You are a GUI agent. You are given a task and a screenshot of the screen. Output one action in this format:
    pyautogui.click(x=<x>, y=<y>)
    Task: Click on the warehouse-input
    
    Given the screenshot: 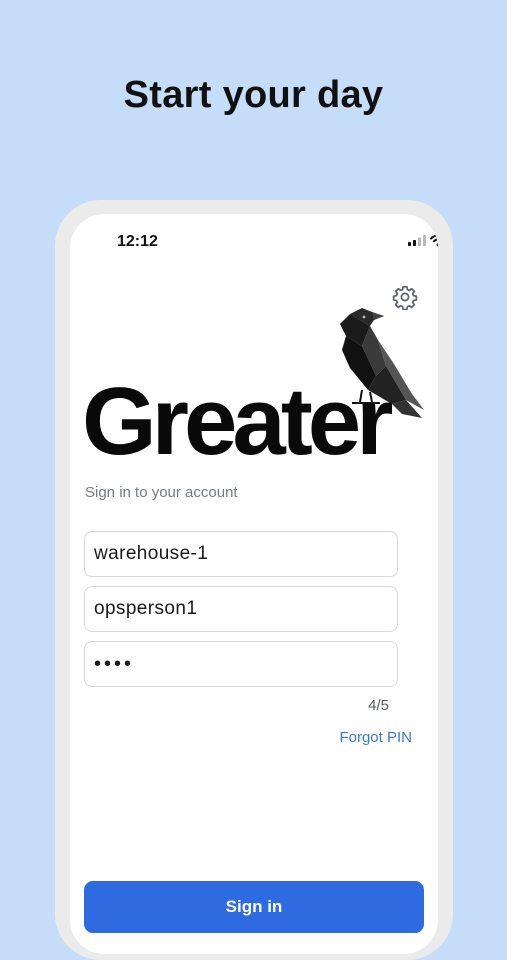 What is the action you would take?
    pyautogui.click(x=241, y=554)
    